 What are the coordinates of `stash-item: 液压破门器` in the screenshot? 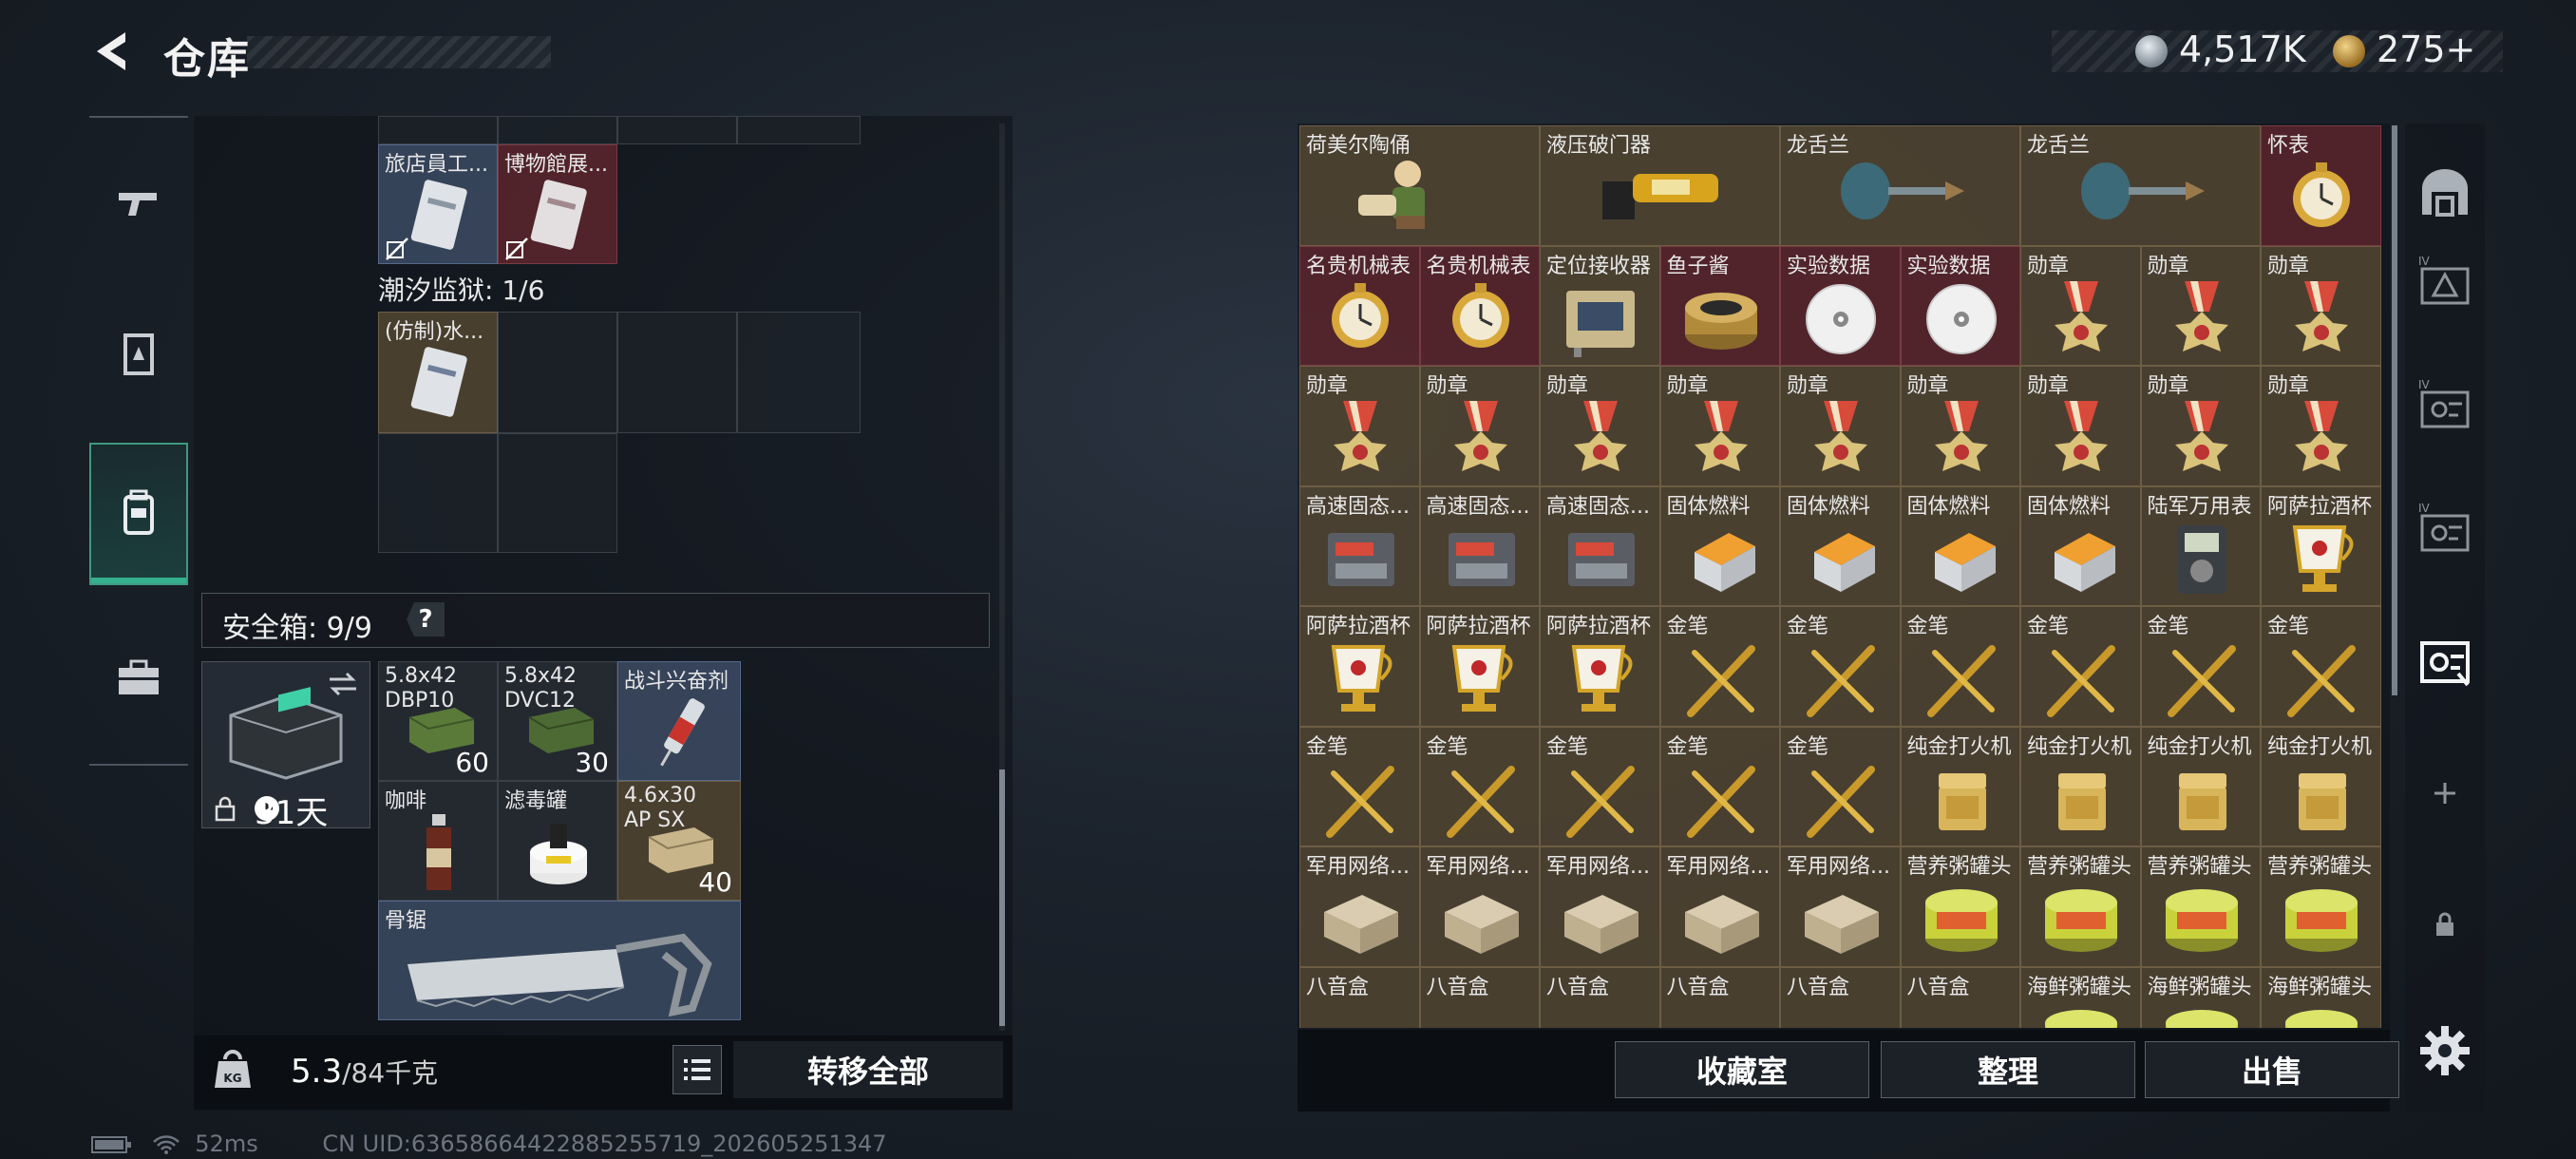 It's located at (1660, 185).